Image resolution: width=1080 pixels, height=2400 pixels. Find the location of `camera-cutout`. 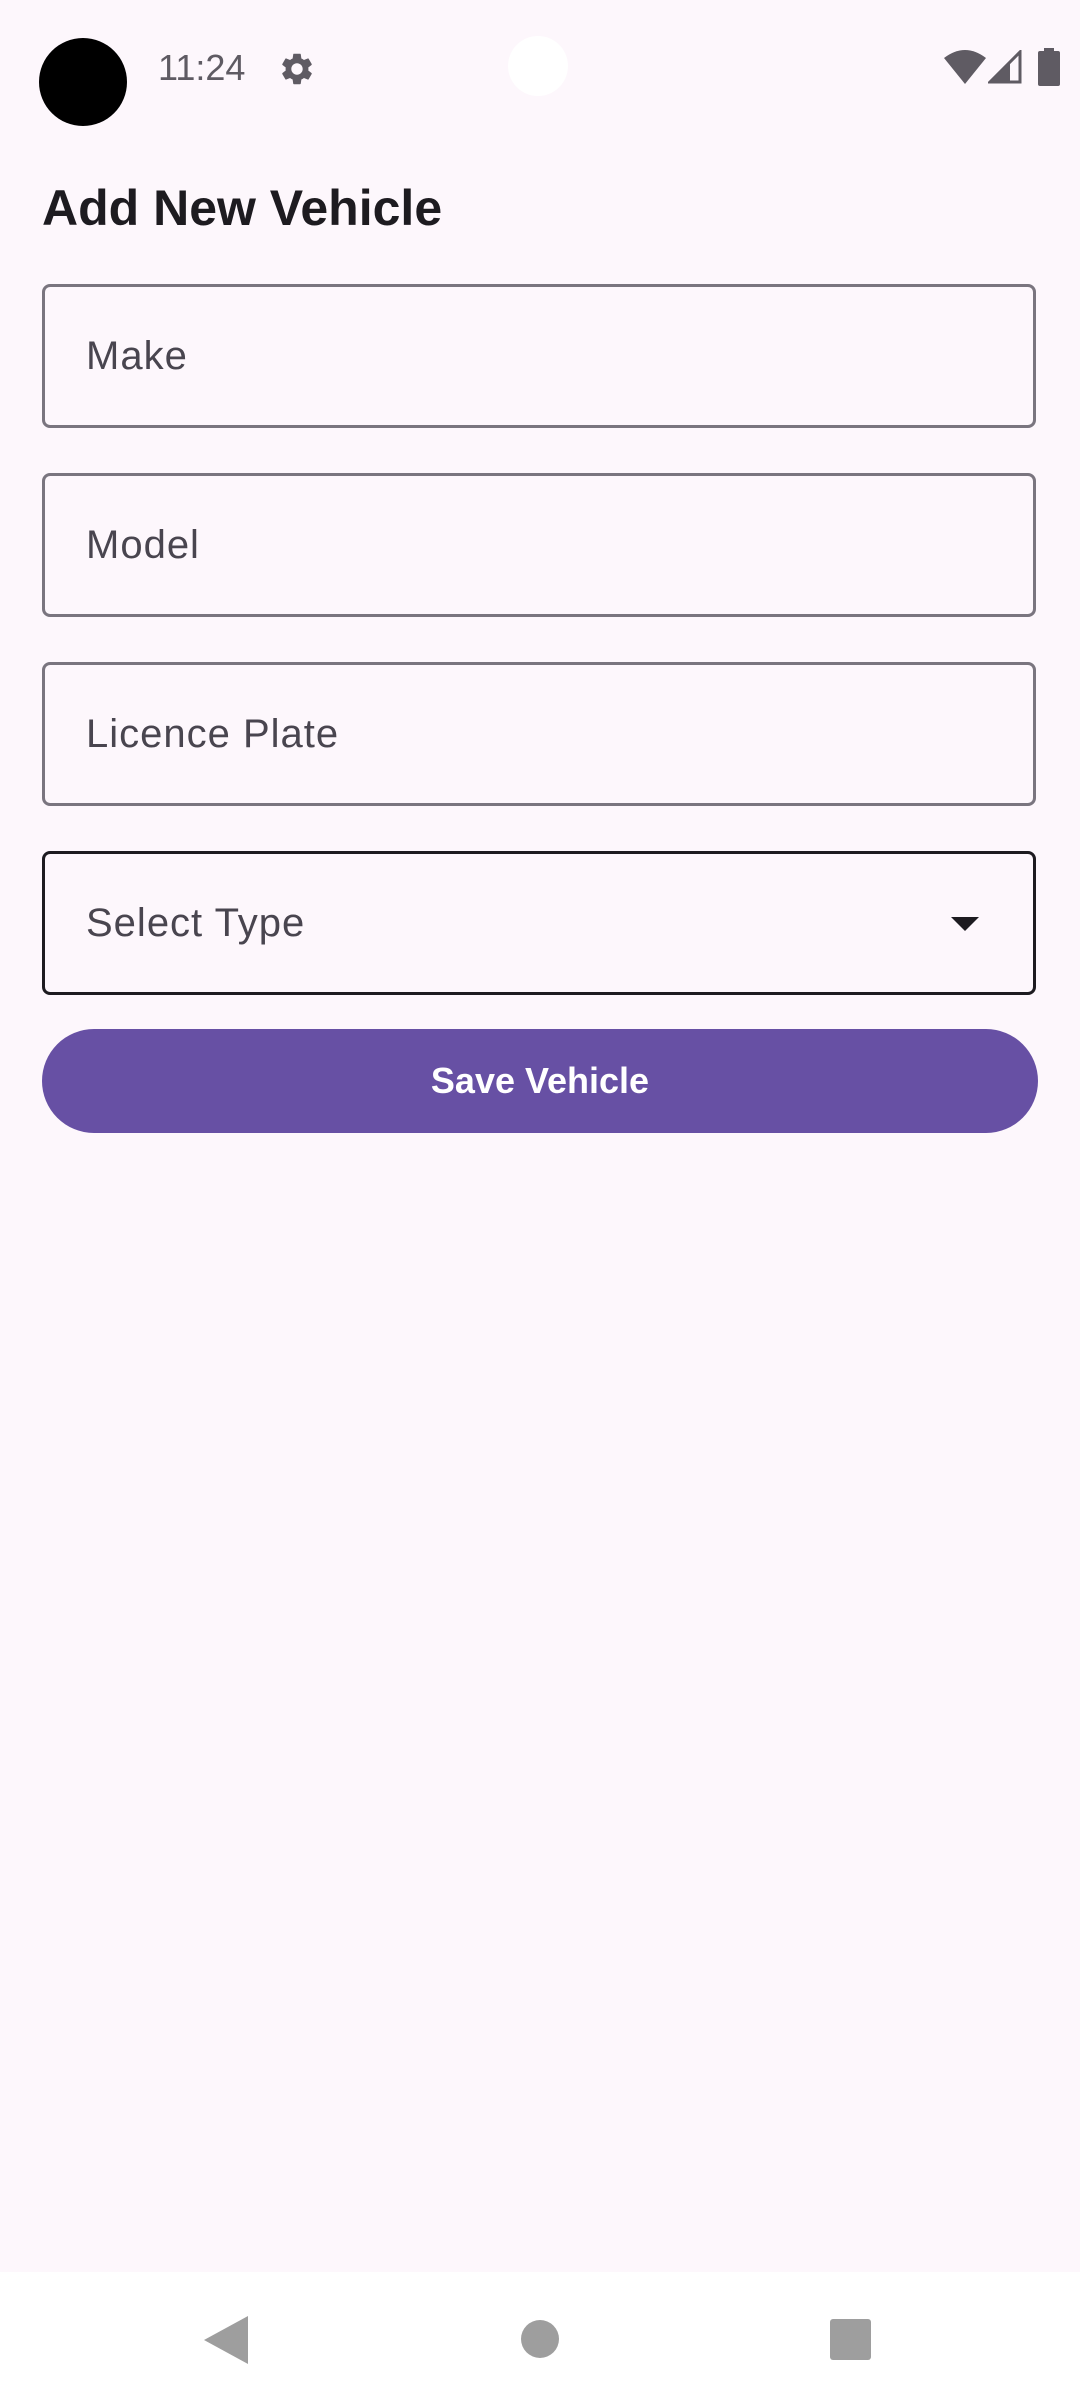

camera-cutout is located at coordinates (83, 82).